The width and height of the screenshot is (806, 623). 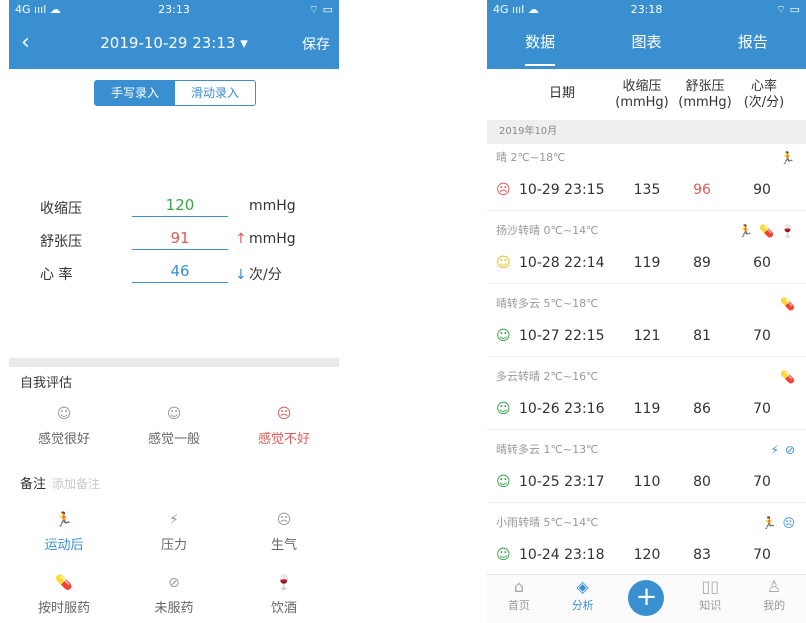 What do you see at coordinates (241, 239) in the screenshot?
I see `arrow-up-icon: ↑` at bounding box center [241, 239].